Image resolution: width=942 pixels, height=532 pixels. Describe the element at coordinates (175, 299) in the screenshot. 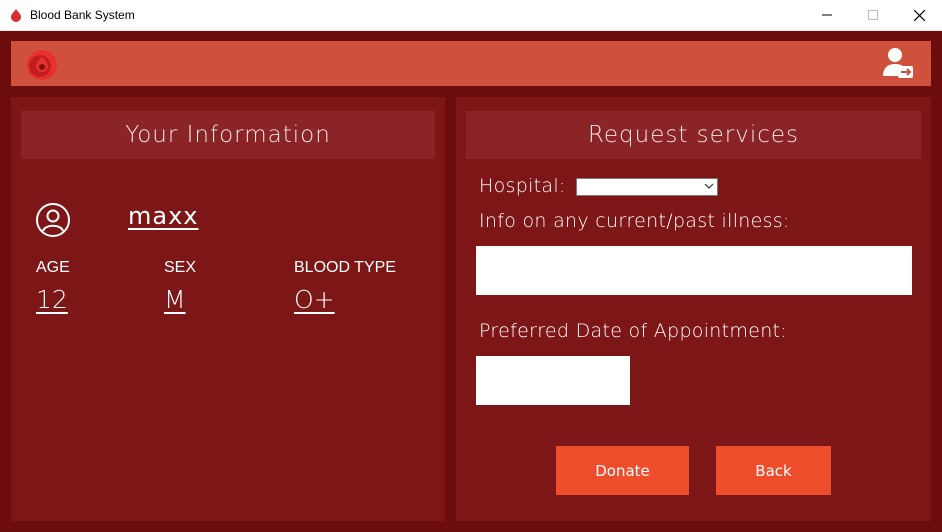

I see `sex-value: M` at that location.